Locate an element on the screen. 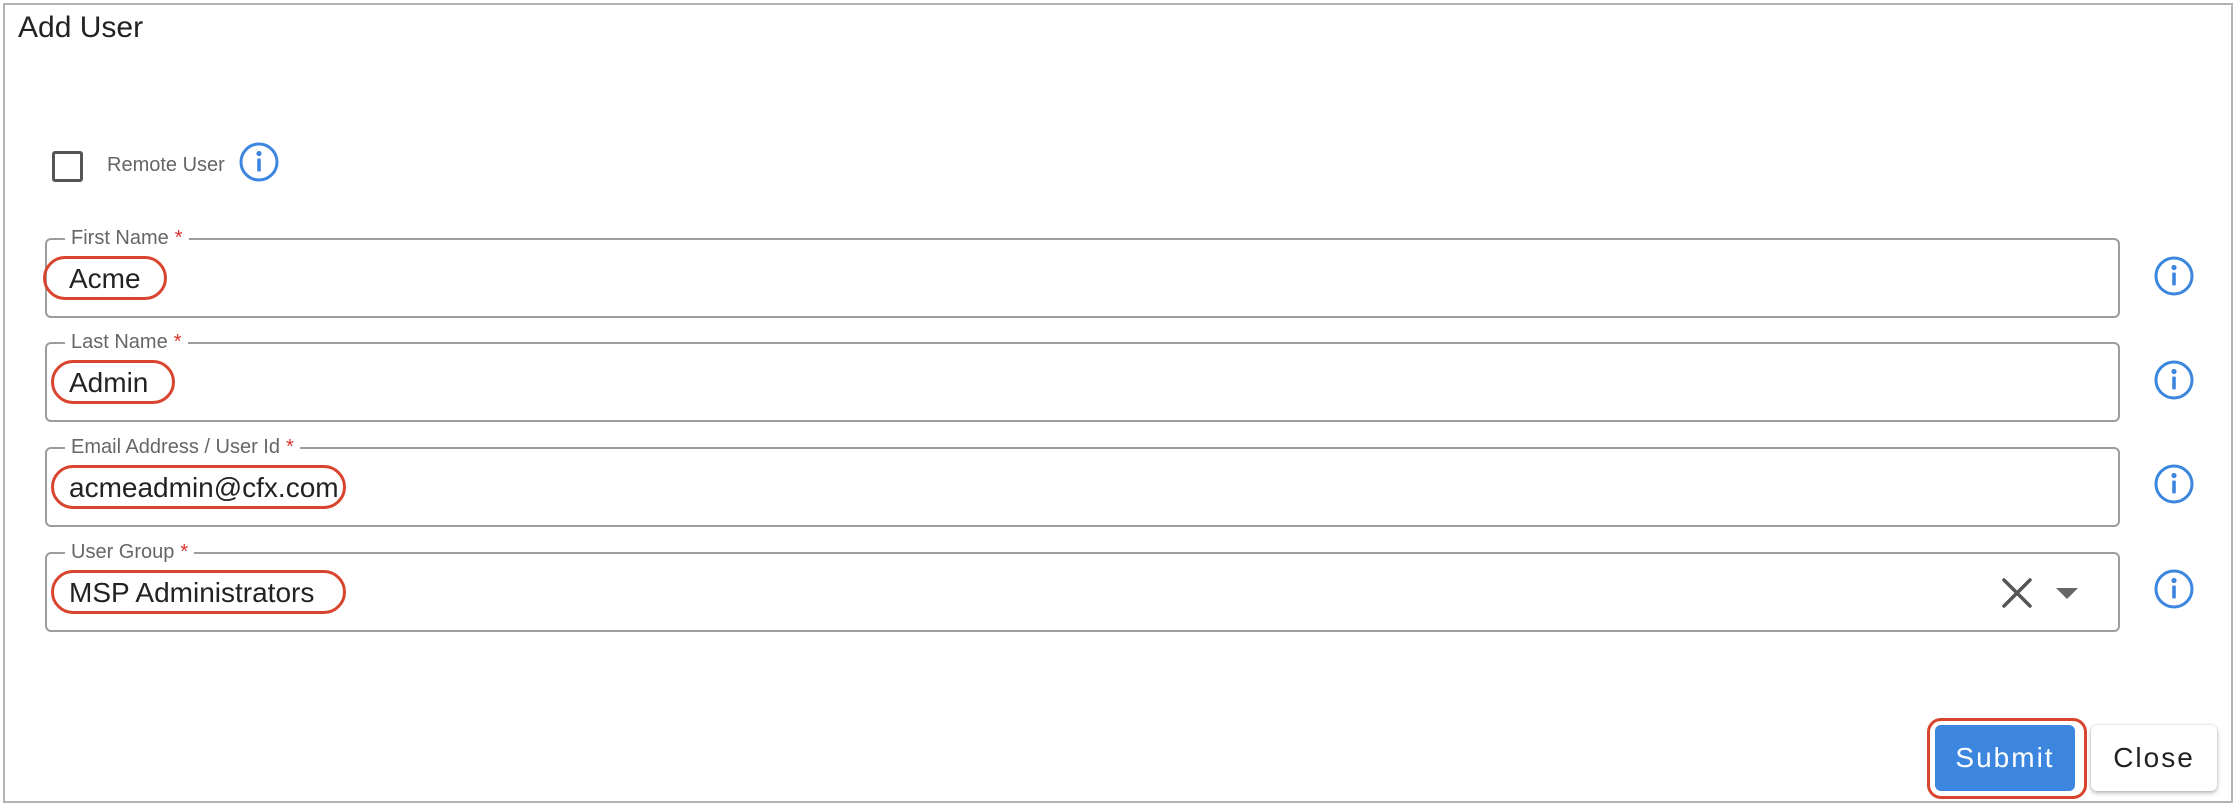  last-name-field: Last Name * Admin is located at coordinates (1082, 375).